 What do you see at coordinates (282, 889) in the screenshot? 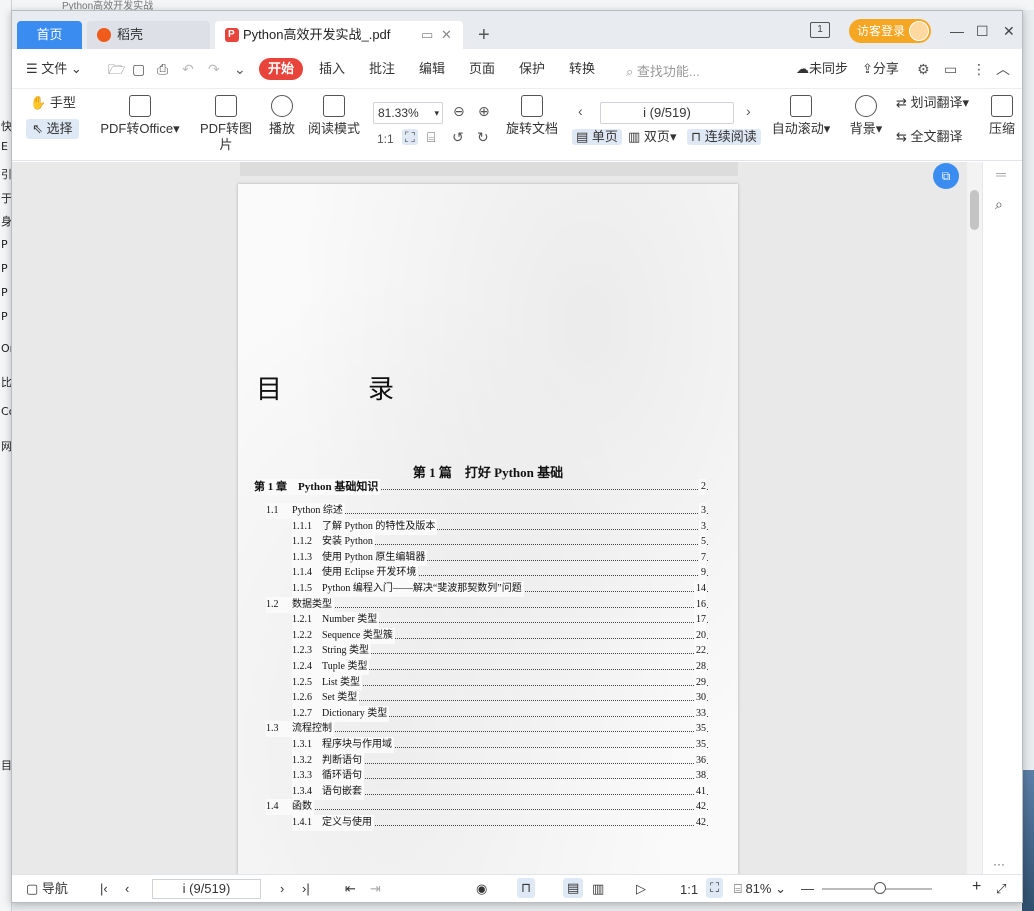
I see `status-next-page-icon: ›` at bounding box center [282, 889].